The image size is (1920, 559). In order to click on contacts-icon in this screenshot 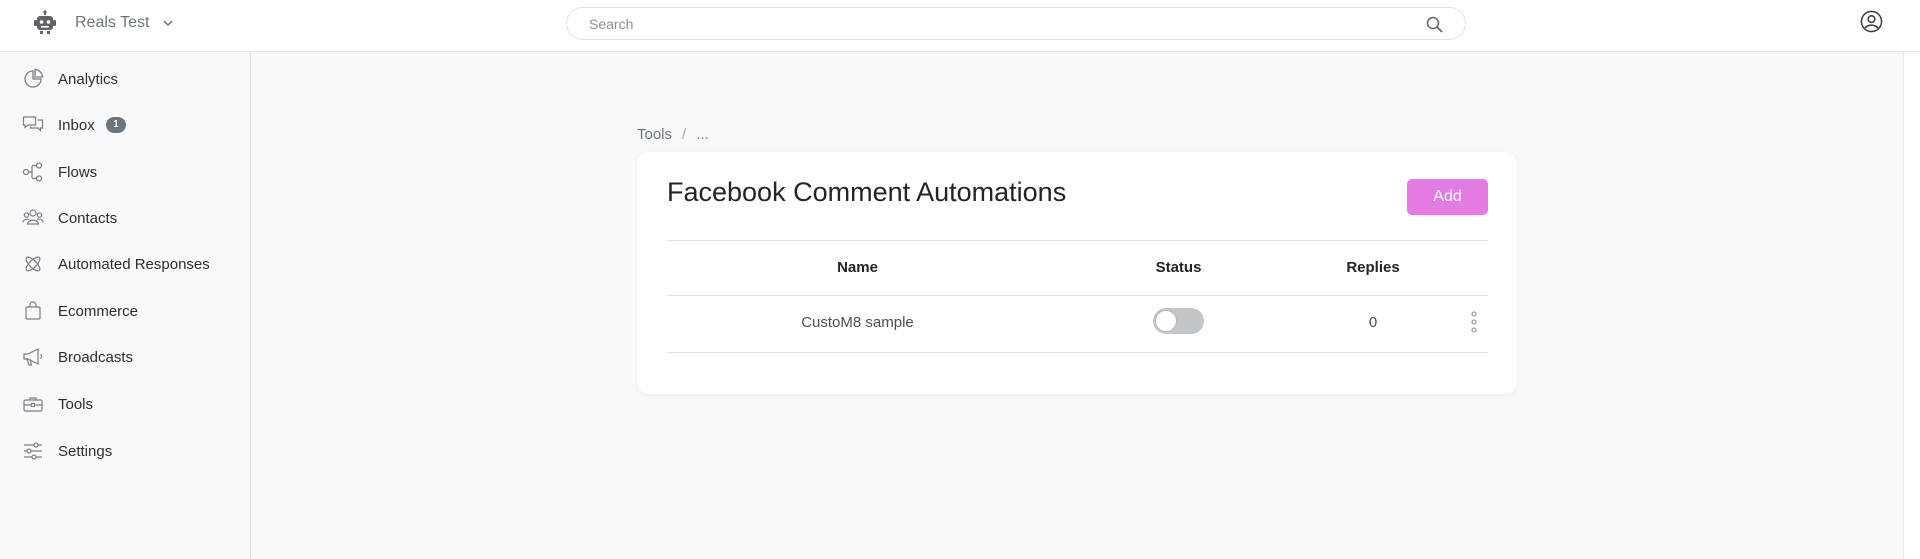, I will do `click(33, 217)`.